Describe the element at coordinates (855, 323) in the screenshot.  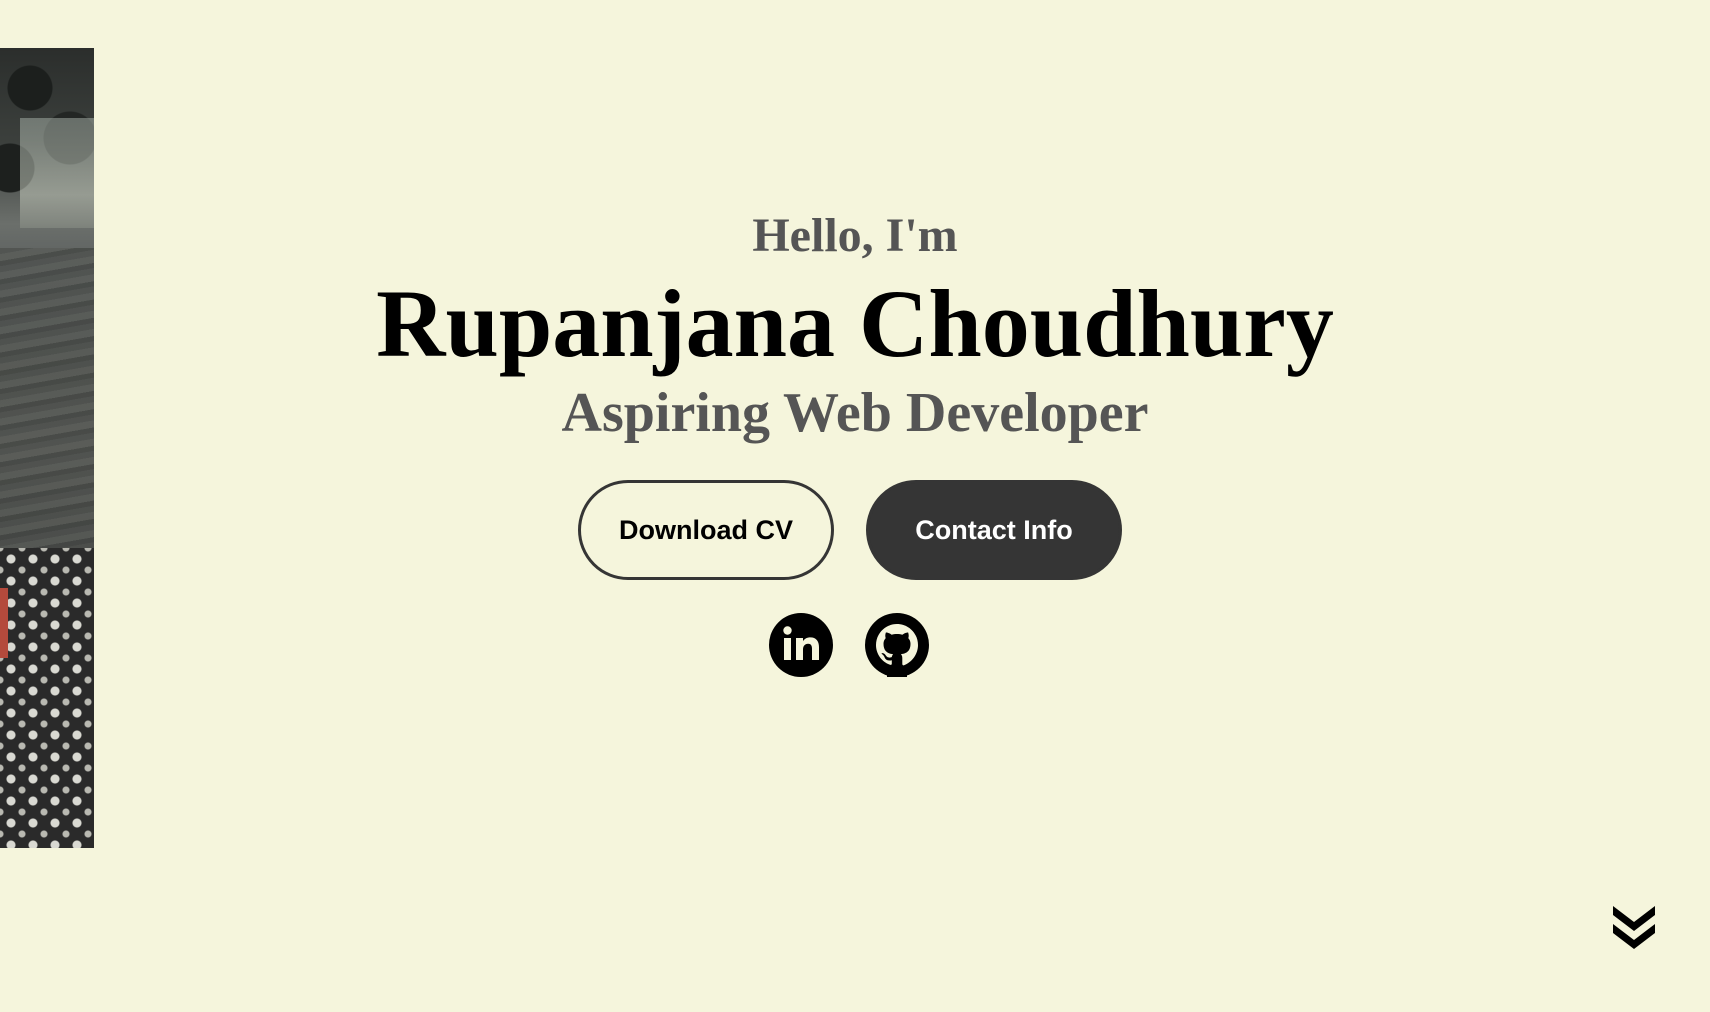
I see `profile-name: Rupanjana Choudhury` at that location.